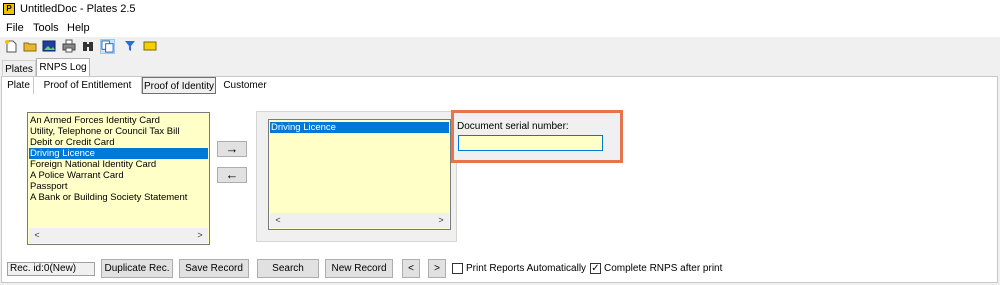  What do you see at coordinates (214, 268) in the screenshot?
I see `save-record-button: Save Record` at bounding box center [214, 268].